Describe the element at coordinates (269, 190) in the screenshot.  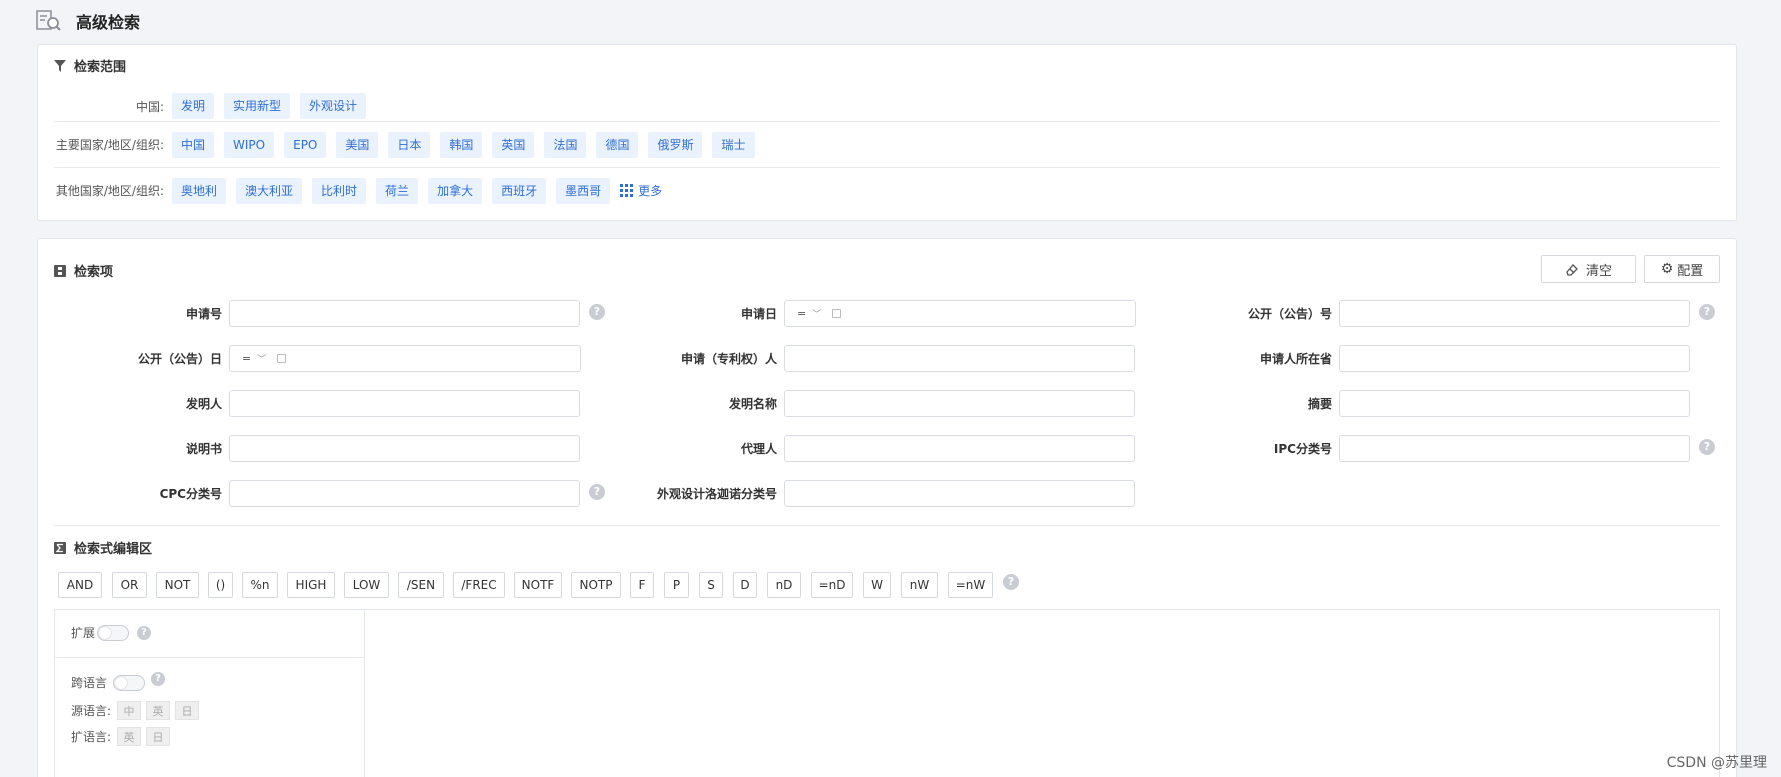
I see `scope-tag-au: 澳大利亚` at that location.